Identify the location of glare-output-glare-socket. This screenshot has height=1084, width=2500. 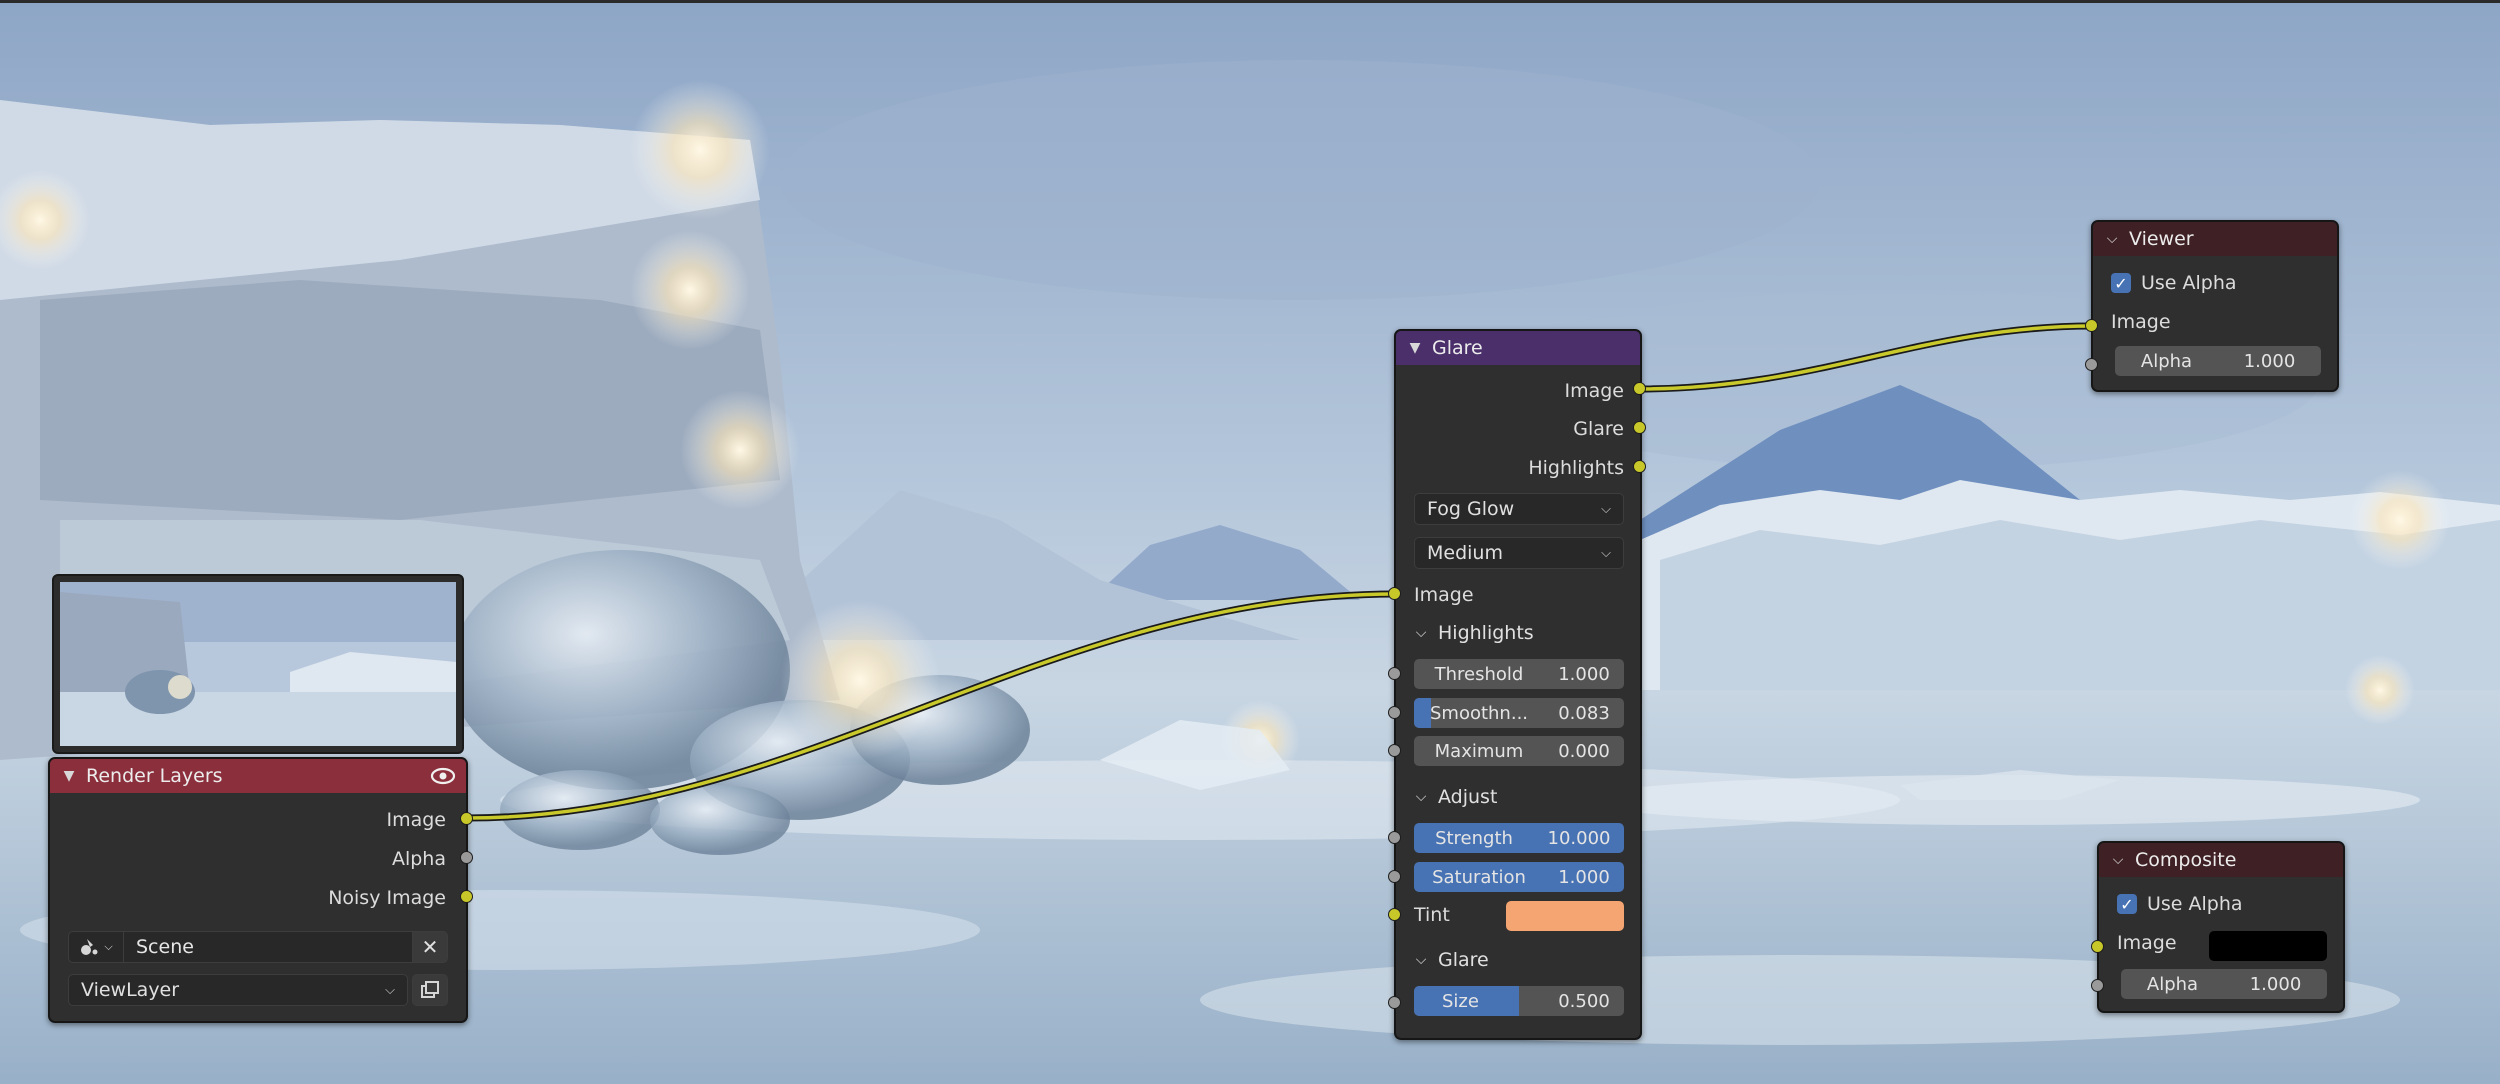
(1639, 427).